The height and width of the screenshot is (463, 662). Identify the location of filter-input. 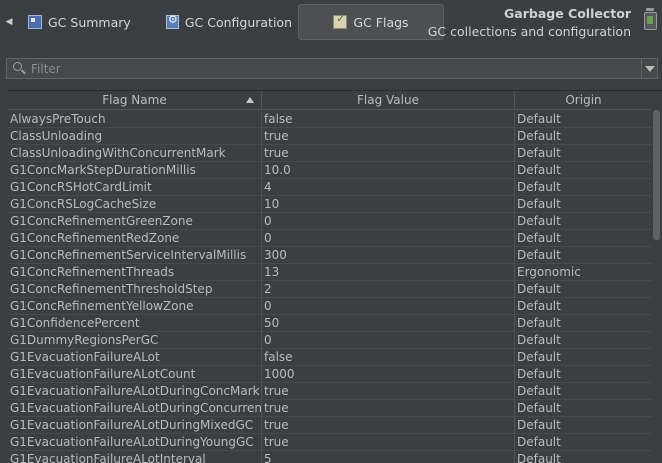
(331, 68).